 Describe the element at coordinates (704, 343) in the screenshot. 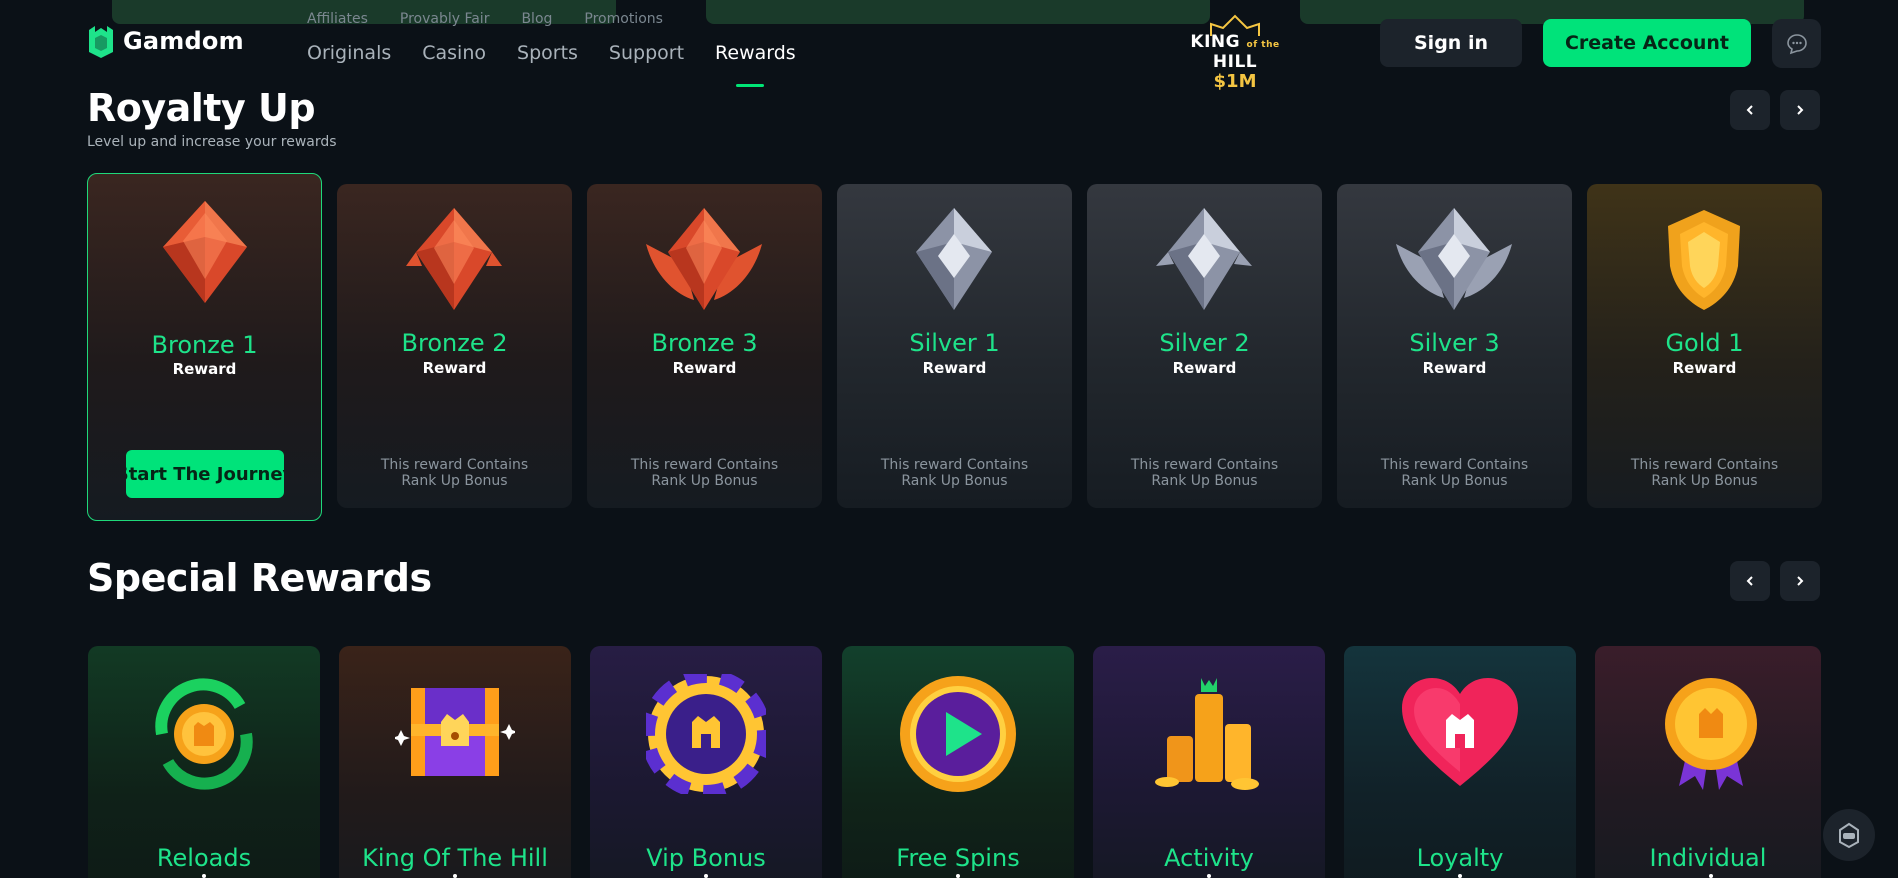

I see `rank-name: Bronze 3` at that location.